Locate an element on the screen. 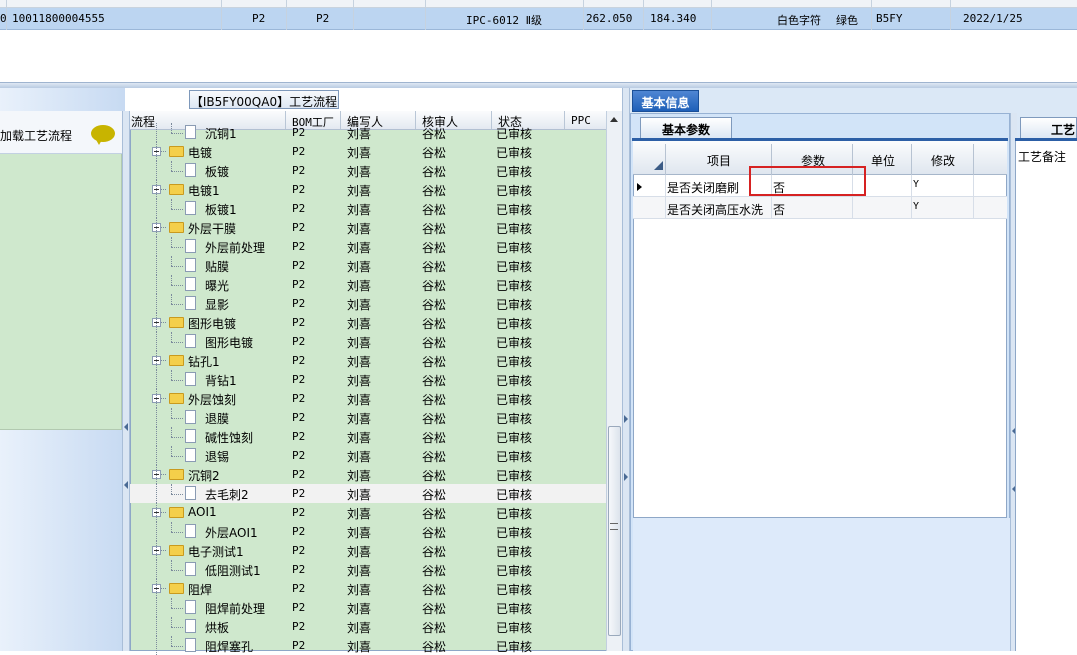 The image size is (1077, 655). tree-row: 板镀1 P2 刘喜 谷松 已审核 is located at coordinates (368, 208).